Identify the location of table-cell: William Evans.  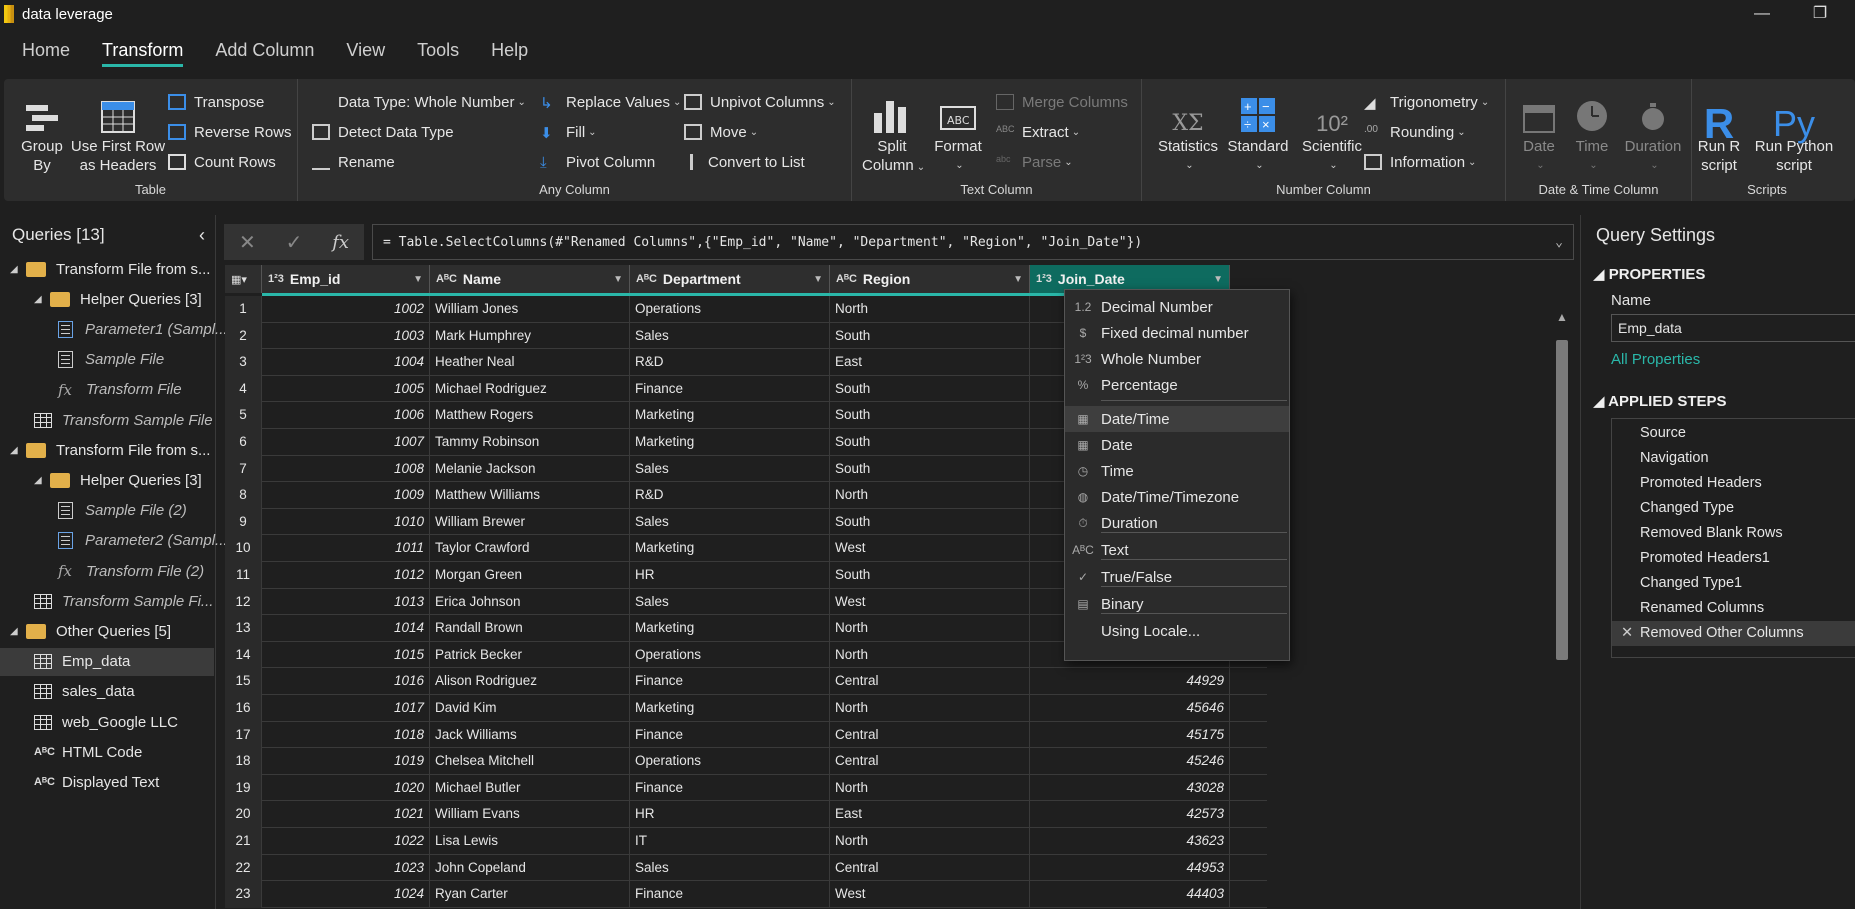
(530, 814).